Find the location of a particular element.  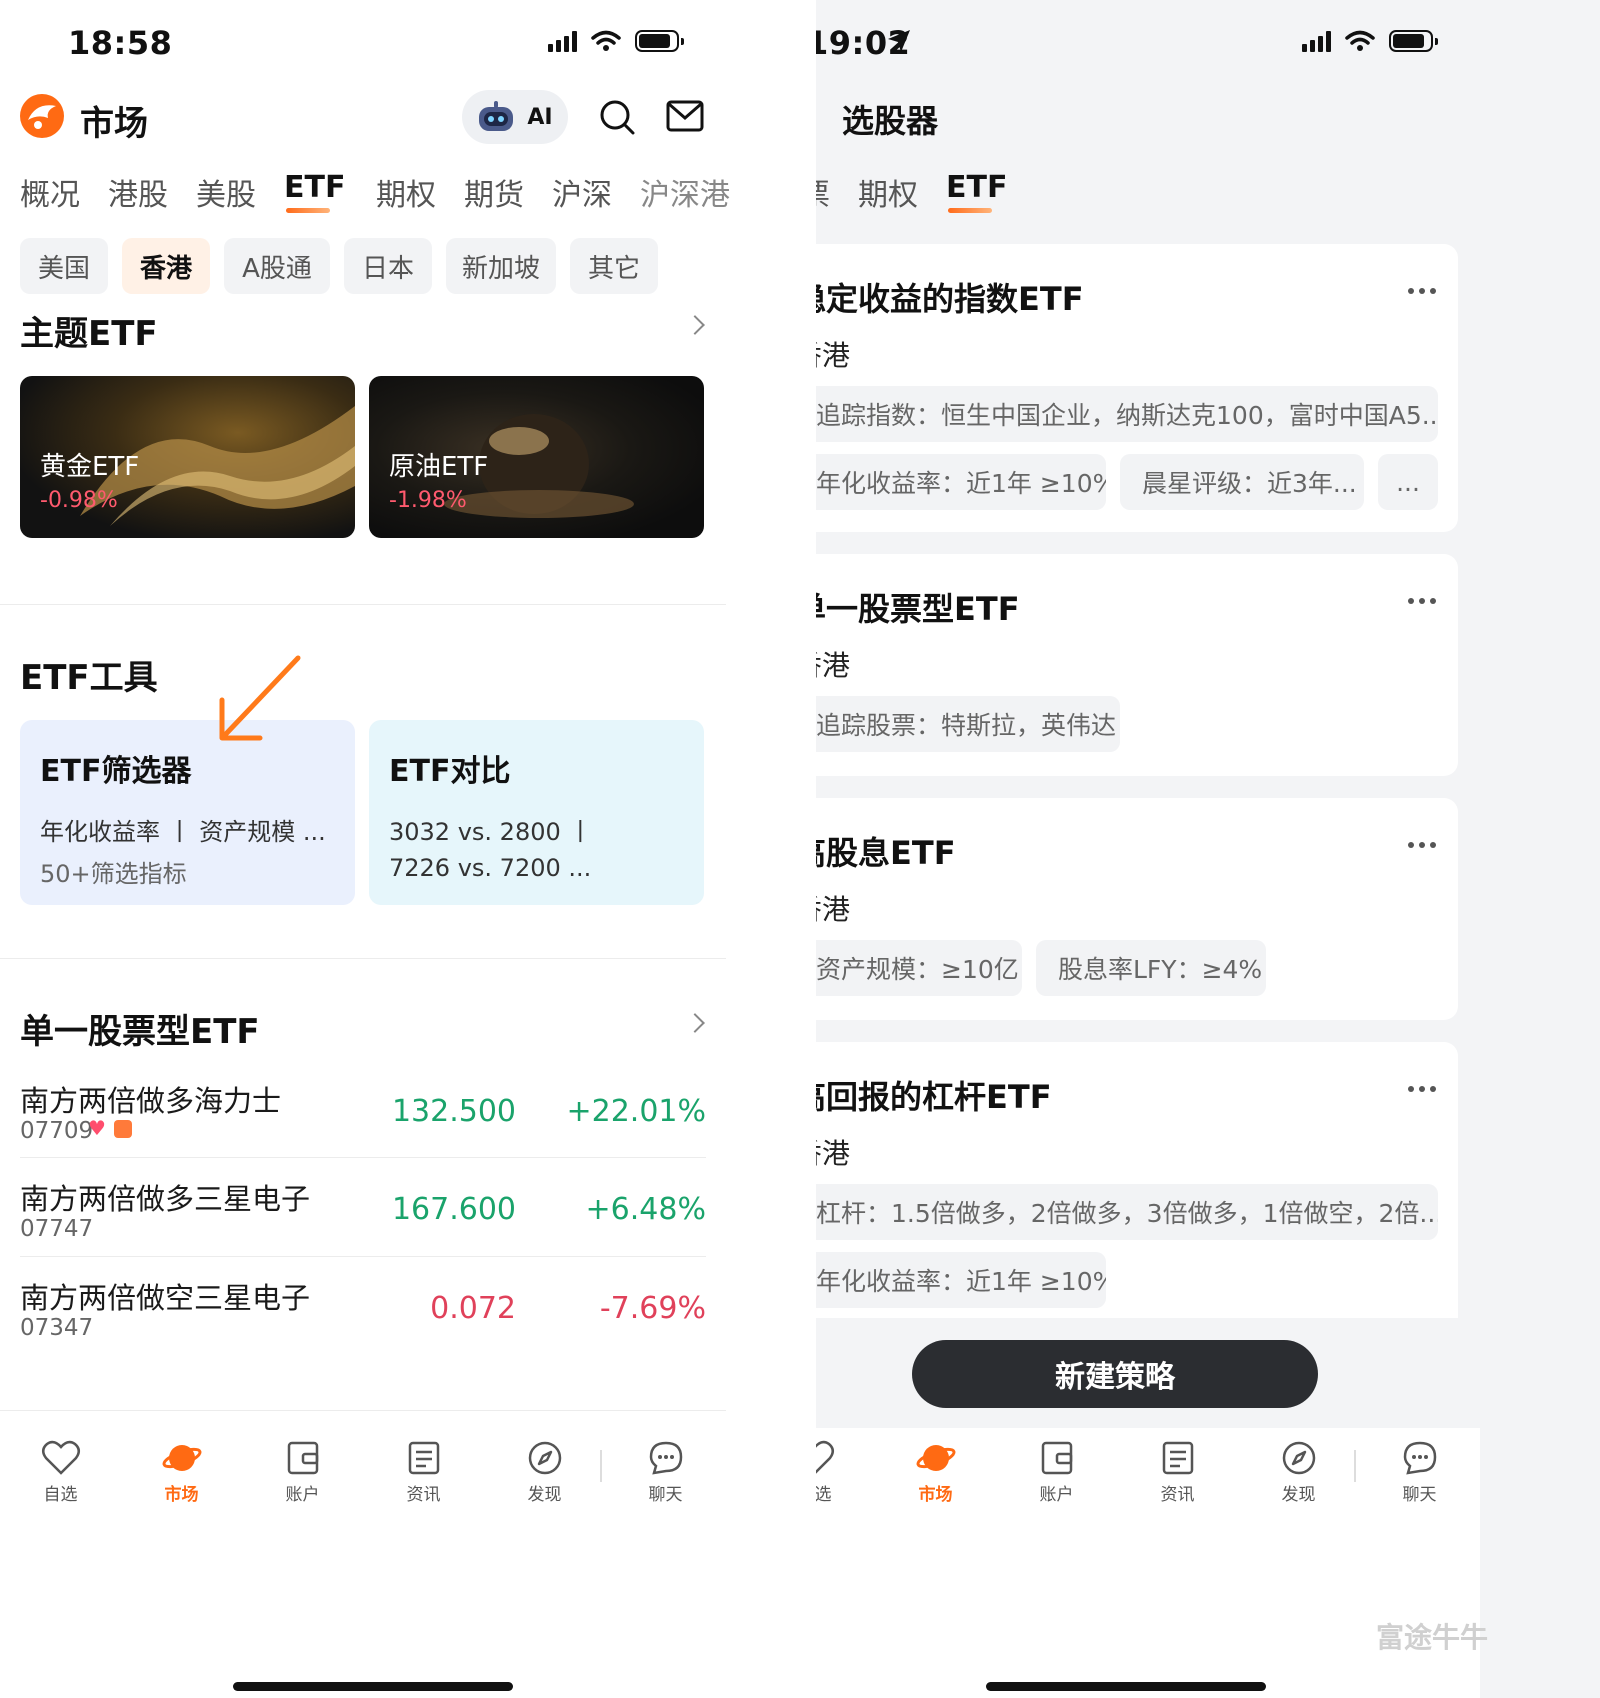

nav-label: 账户 is located at coordinates (302, 1495).